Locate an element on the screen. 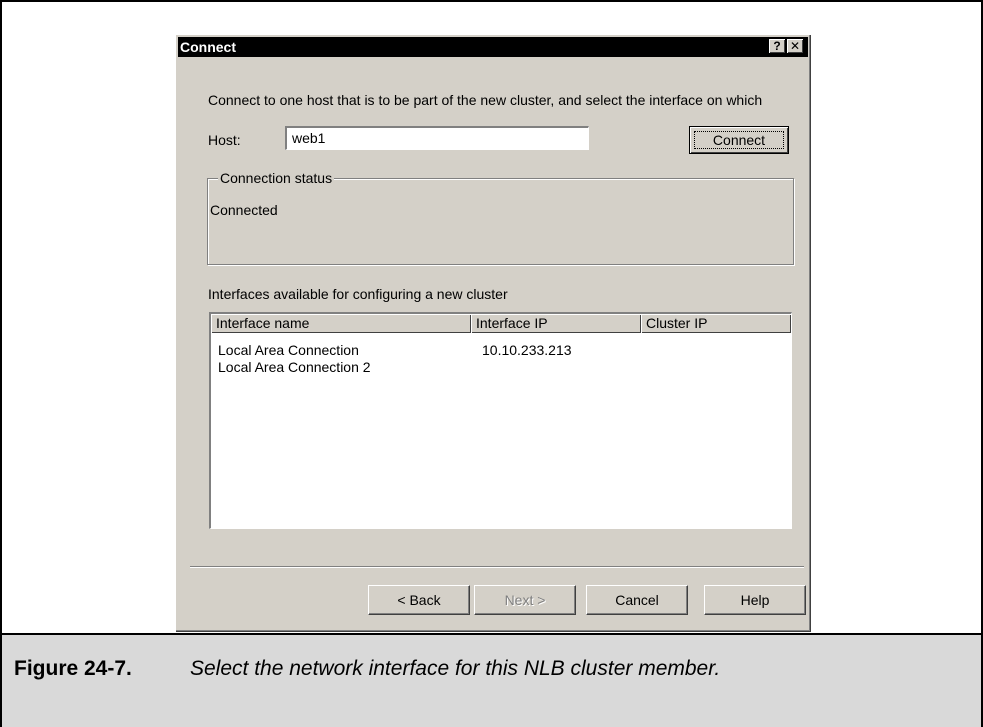  dialog-title: Connect is located at coordinates (208, 47).